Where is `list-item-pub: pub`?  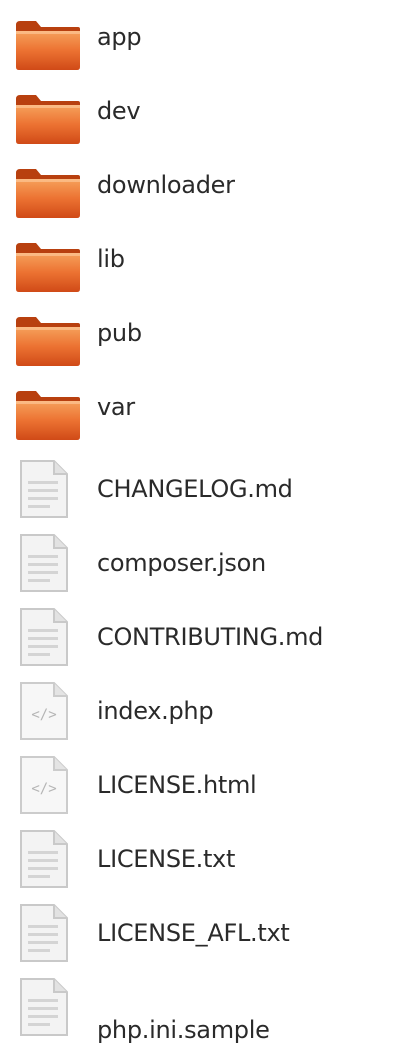
list-item-pub: pub is located at coordinates (198, 342).